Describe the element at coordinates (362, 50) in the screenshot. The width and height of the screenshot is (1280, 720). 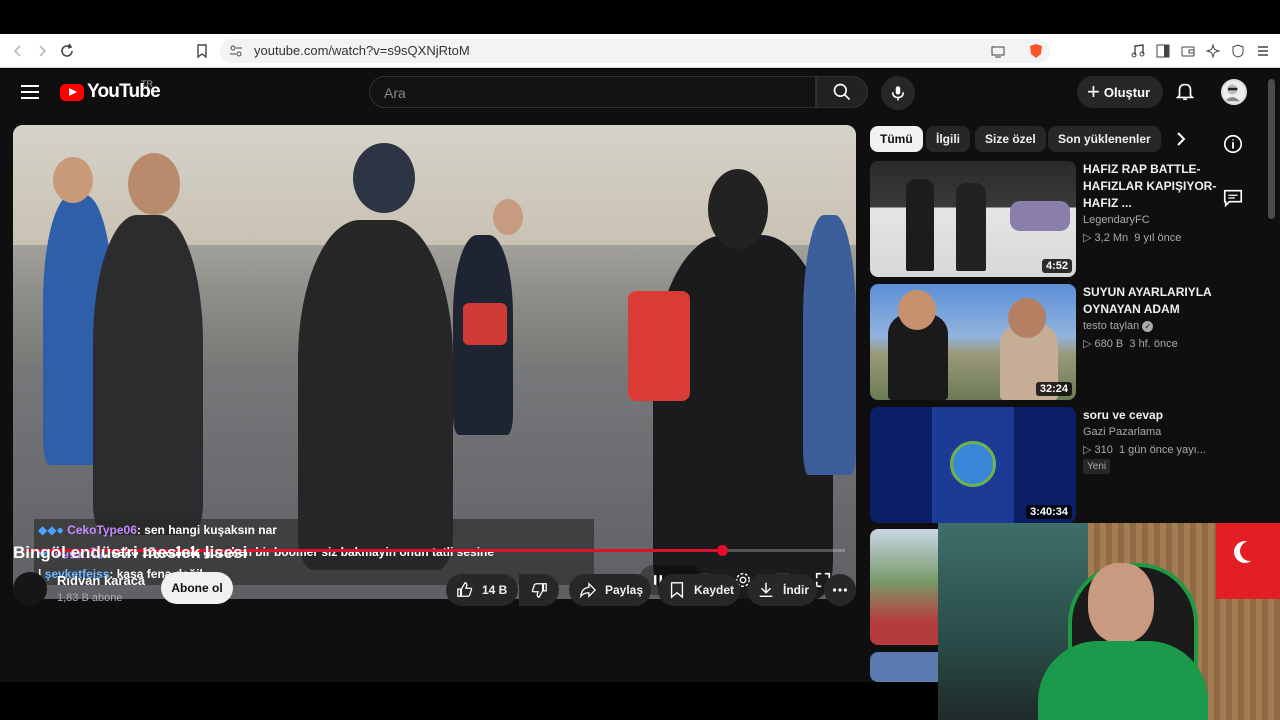
I see `url-text: youtube.com/watch?v=s9sQXNjRtoM` at that location.